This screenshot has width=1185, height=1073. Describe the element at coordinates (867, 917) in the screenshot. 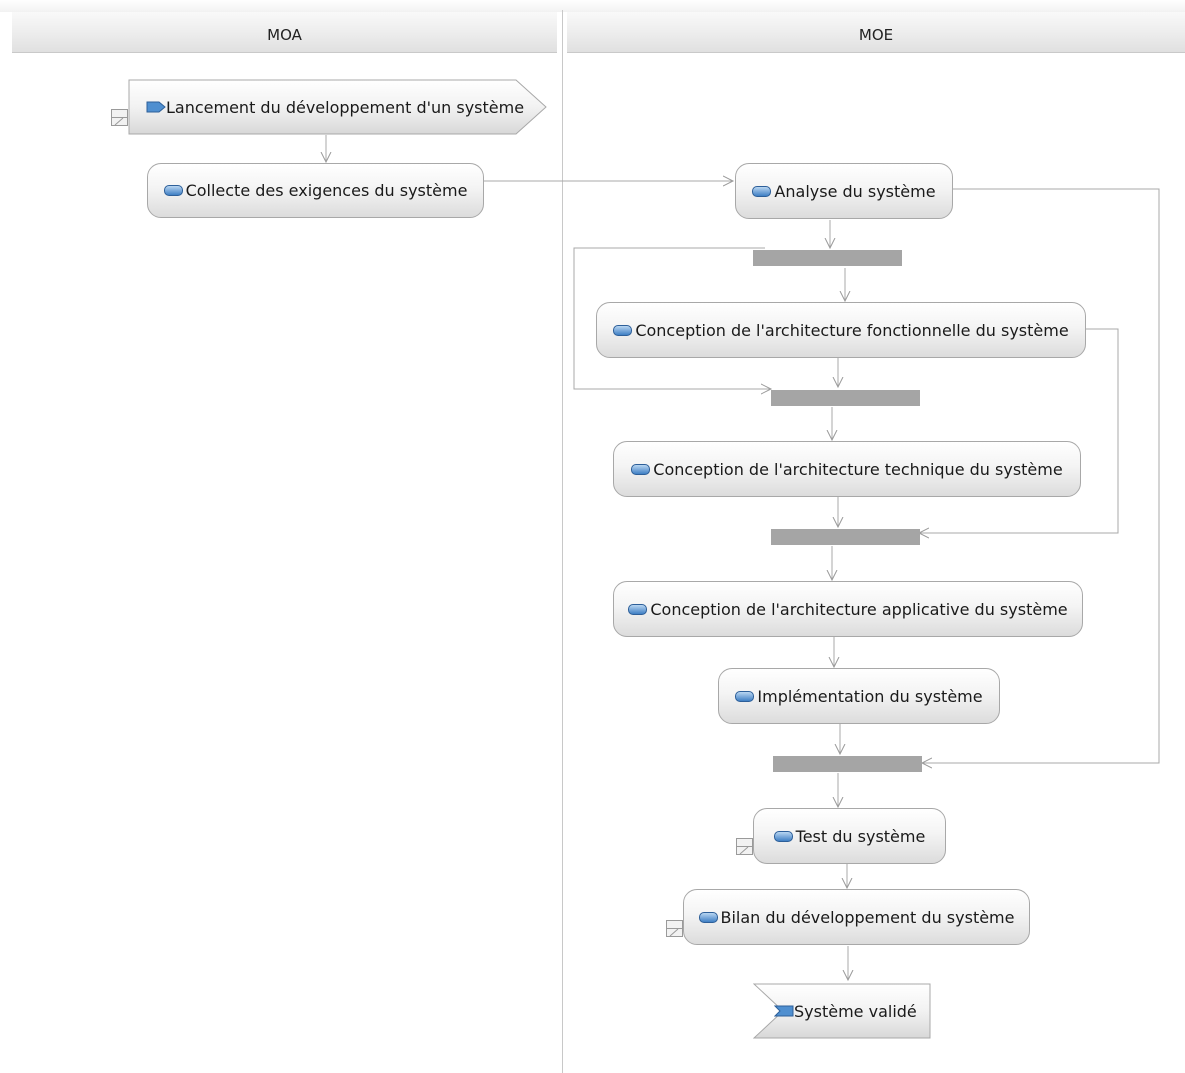

I see `action-label: Bilan du développement du système` at that location.